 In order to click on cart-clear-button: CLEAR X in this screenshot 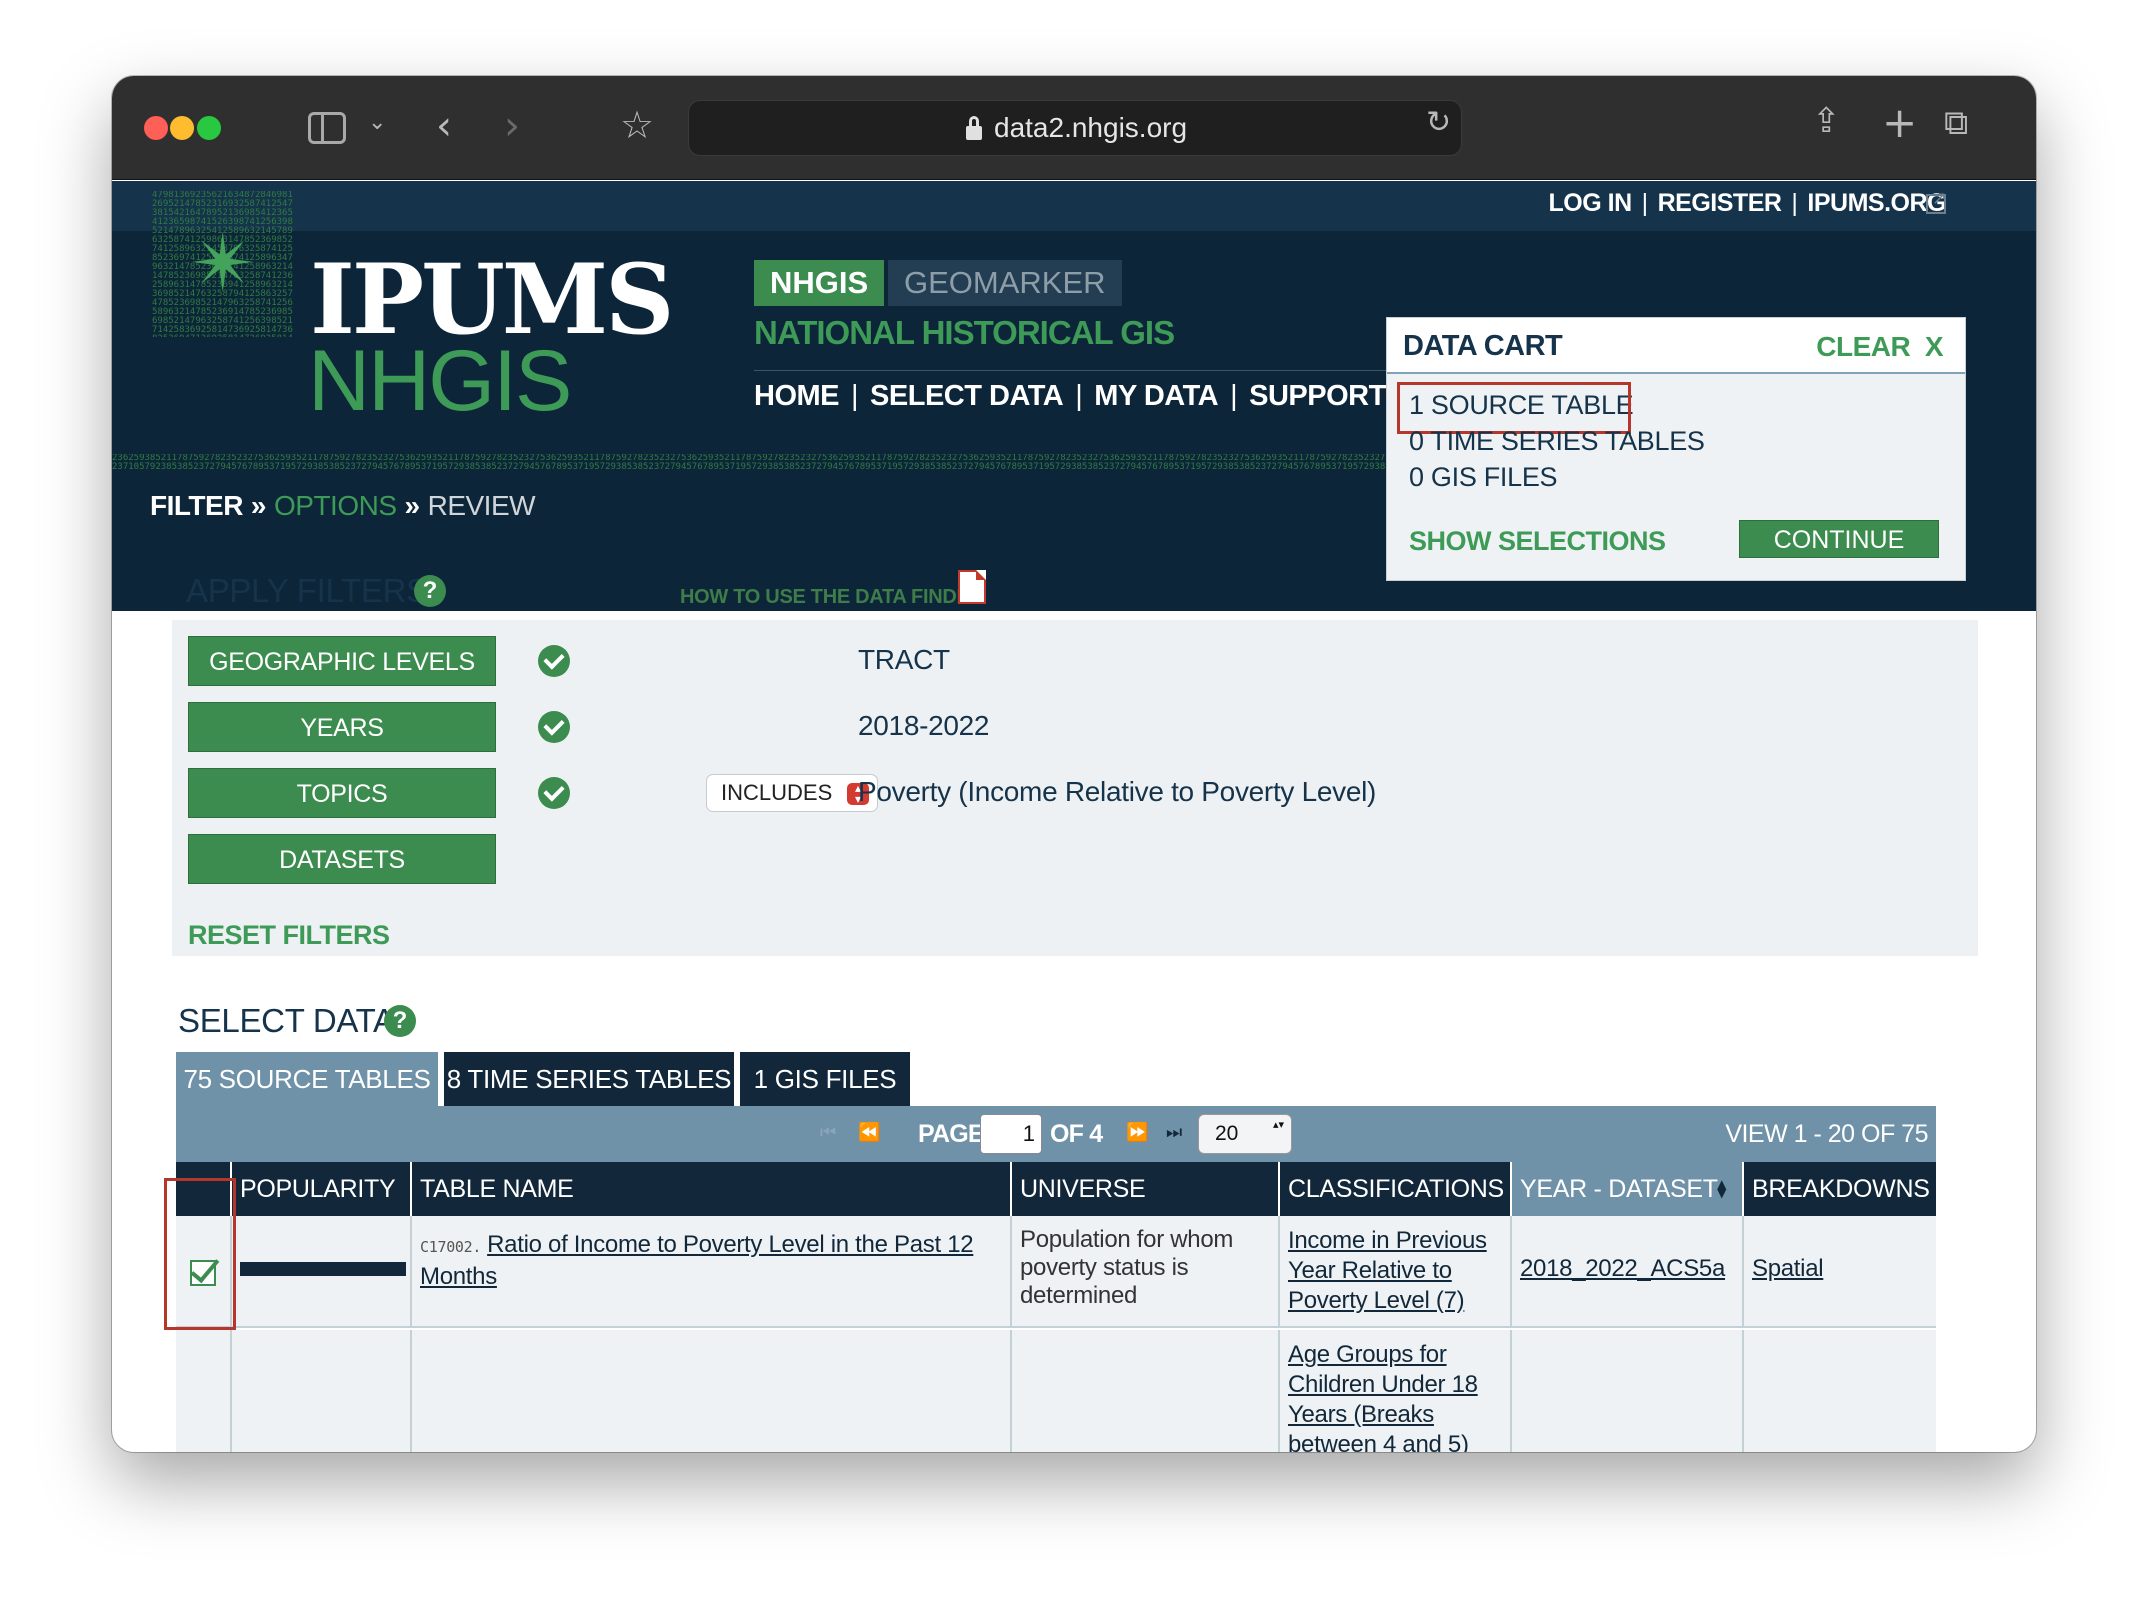, I will do `click(1879, 347)`.